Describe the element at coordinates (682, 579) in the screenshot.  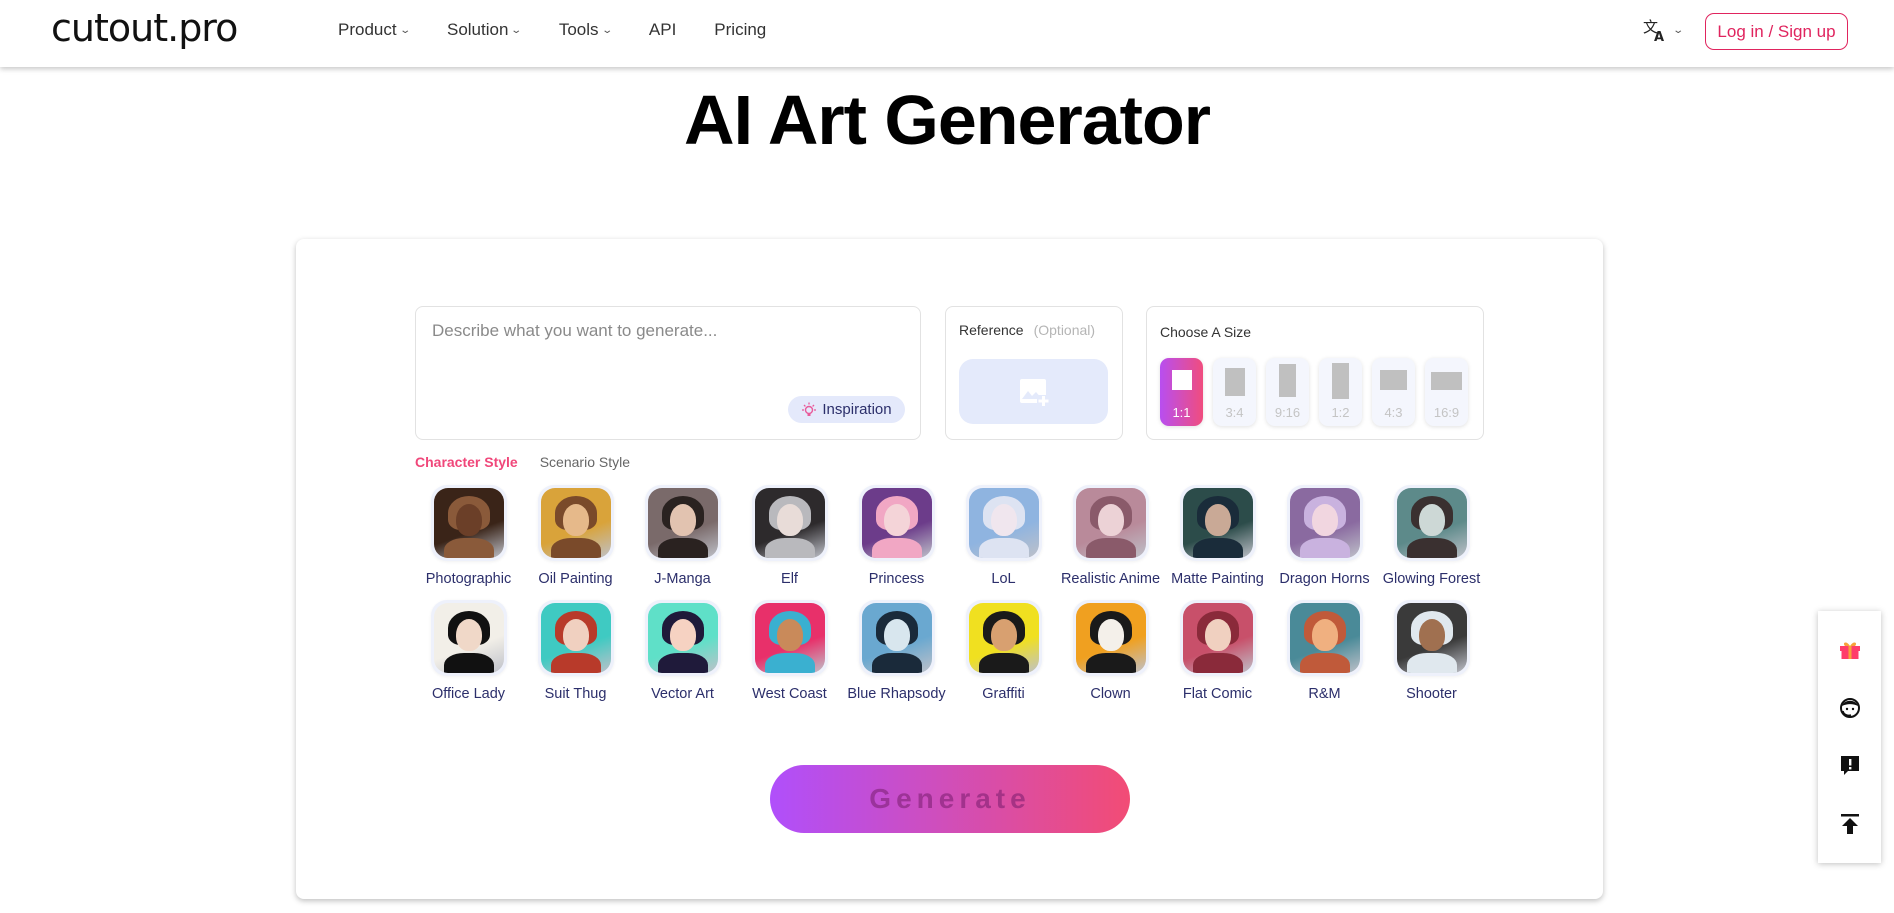
I see `style-label: J-Manga` at that location.